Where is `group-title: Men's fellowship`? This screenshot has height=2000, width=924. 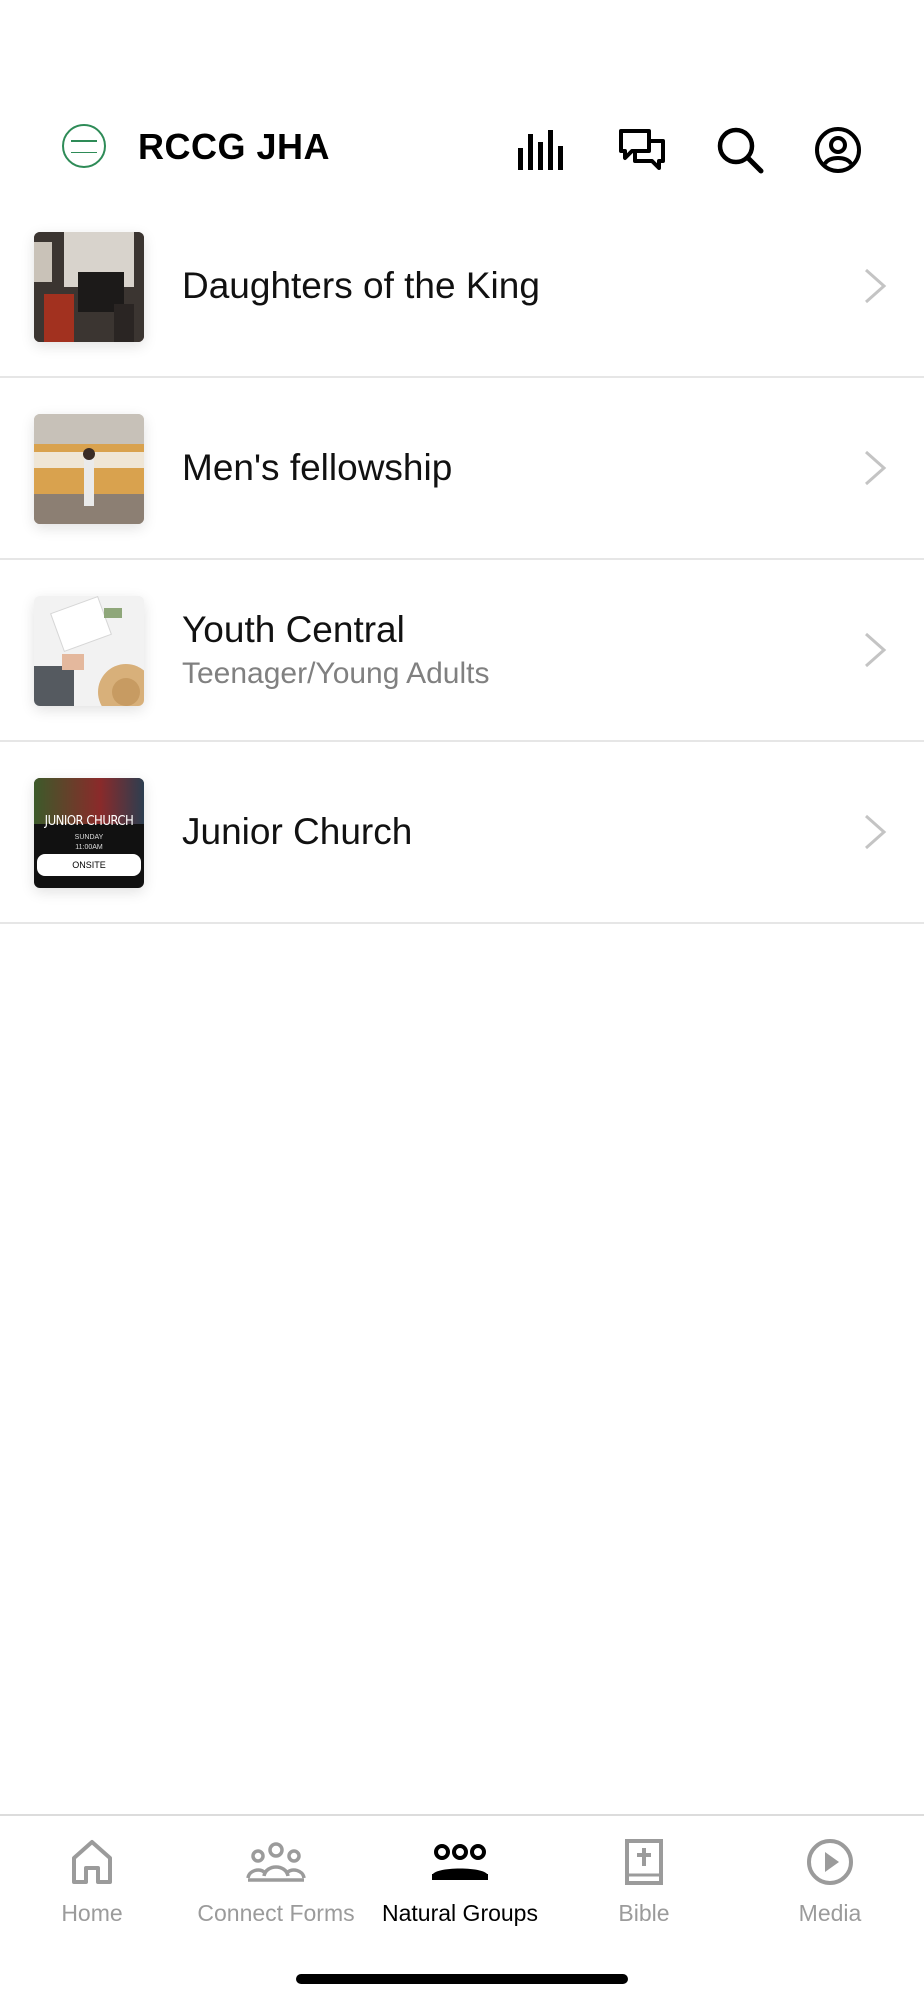 group-title: Men's fellowship is located at coordinates (317, 467).